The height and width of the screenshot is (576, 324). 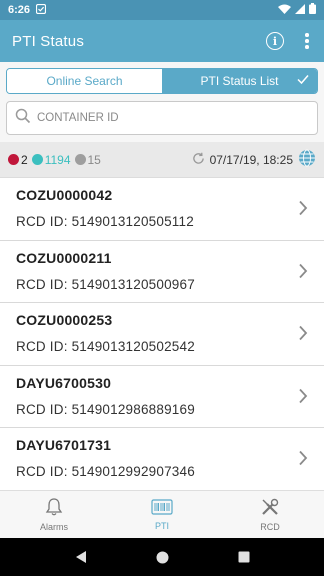 I want to click on nav-rcd: RCD, so click(x=270, y=514).